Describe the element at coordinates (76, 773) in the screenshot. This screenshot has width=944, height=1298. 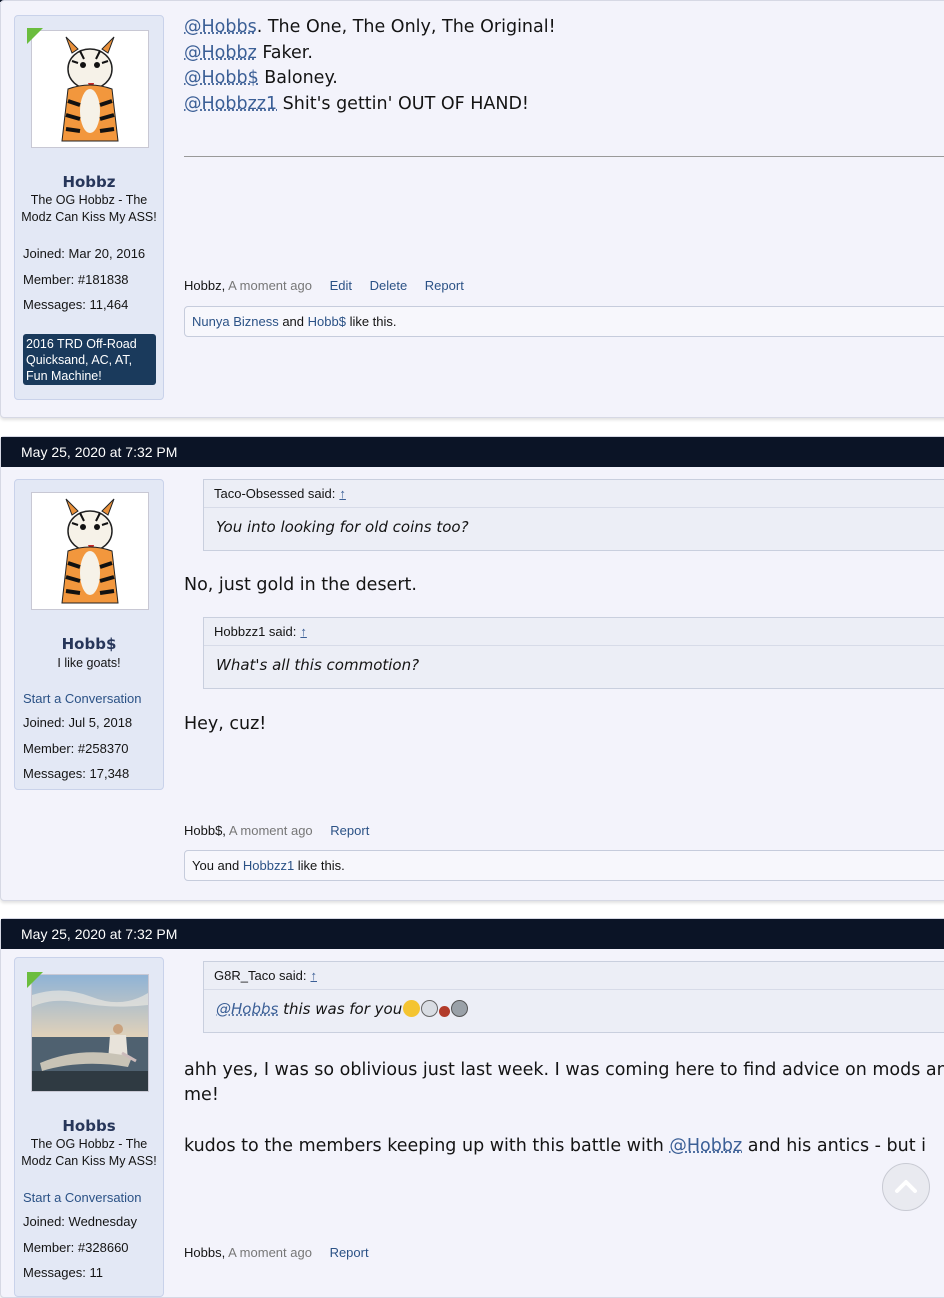
I see `messages-stat: Messages: 17,348` at that location.